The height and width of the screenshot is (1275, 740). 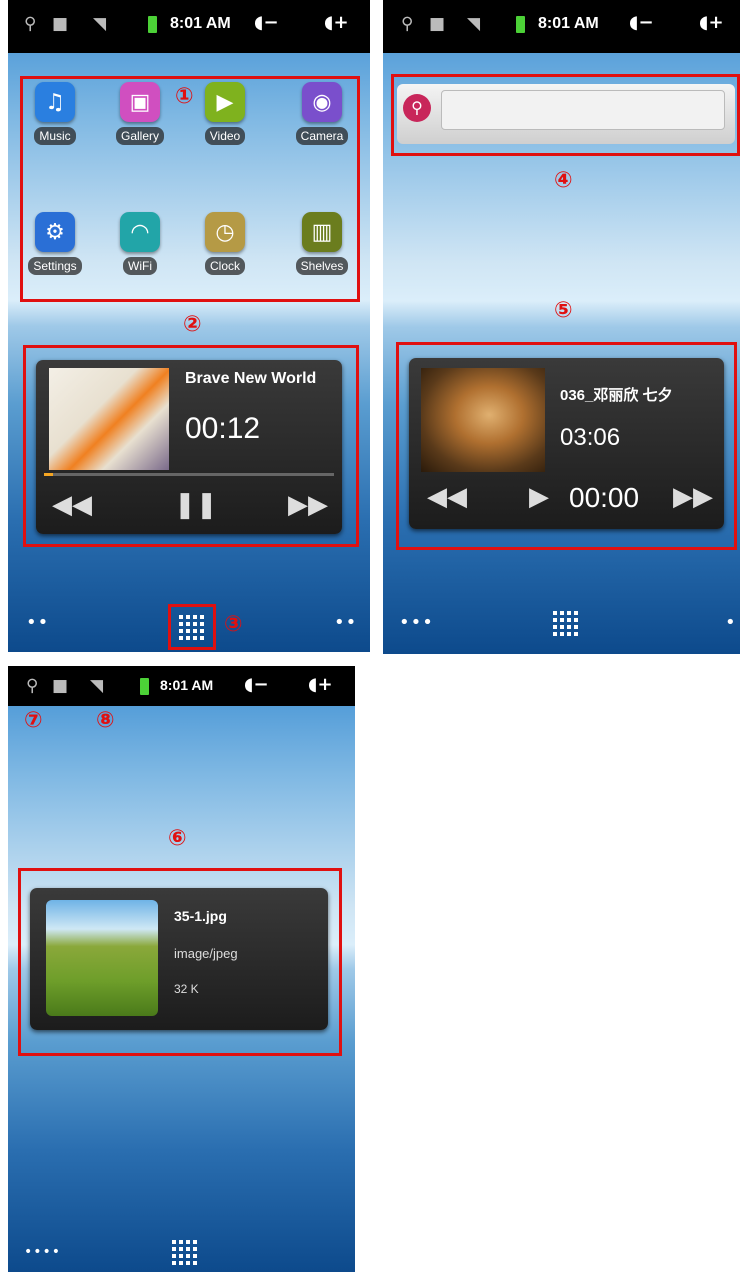 What do you see at coordinates (539, 497) in the screenshot?
I see `play-button: ▶` at bounding box center [539, 497].